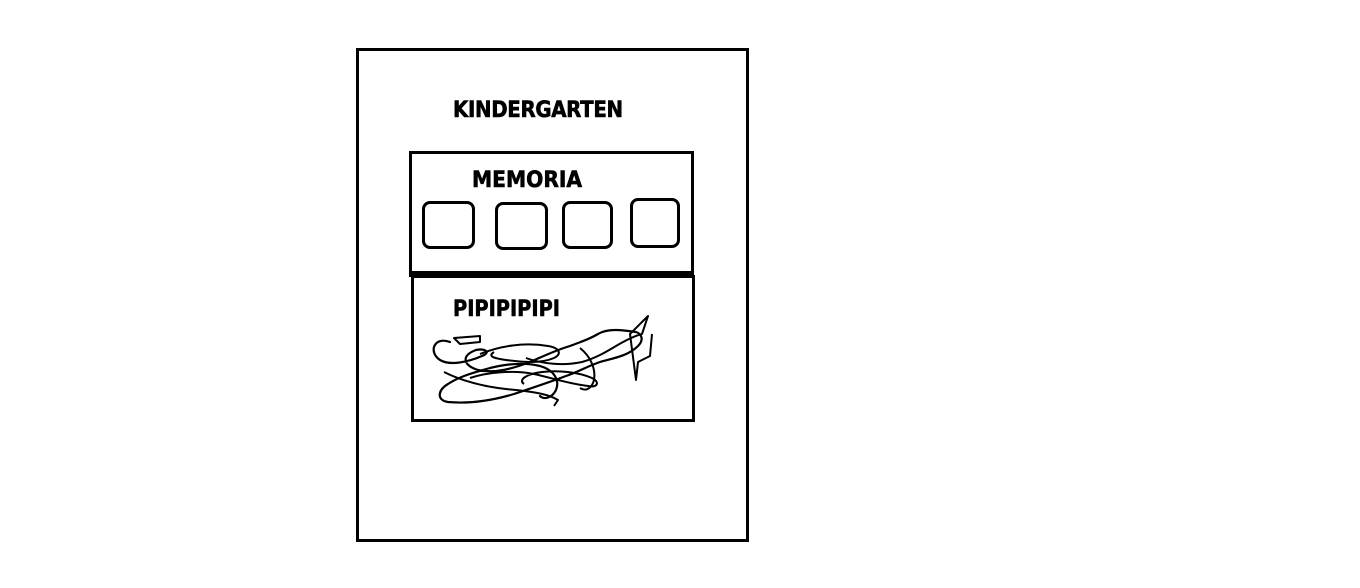 This screenshot has width=1360, height=588. What do you see at coordinates (542, 361) in the screenshot?
I see `scribble-drawing` at bounding box center [542, 361].